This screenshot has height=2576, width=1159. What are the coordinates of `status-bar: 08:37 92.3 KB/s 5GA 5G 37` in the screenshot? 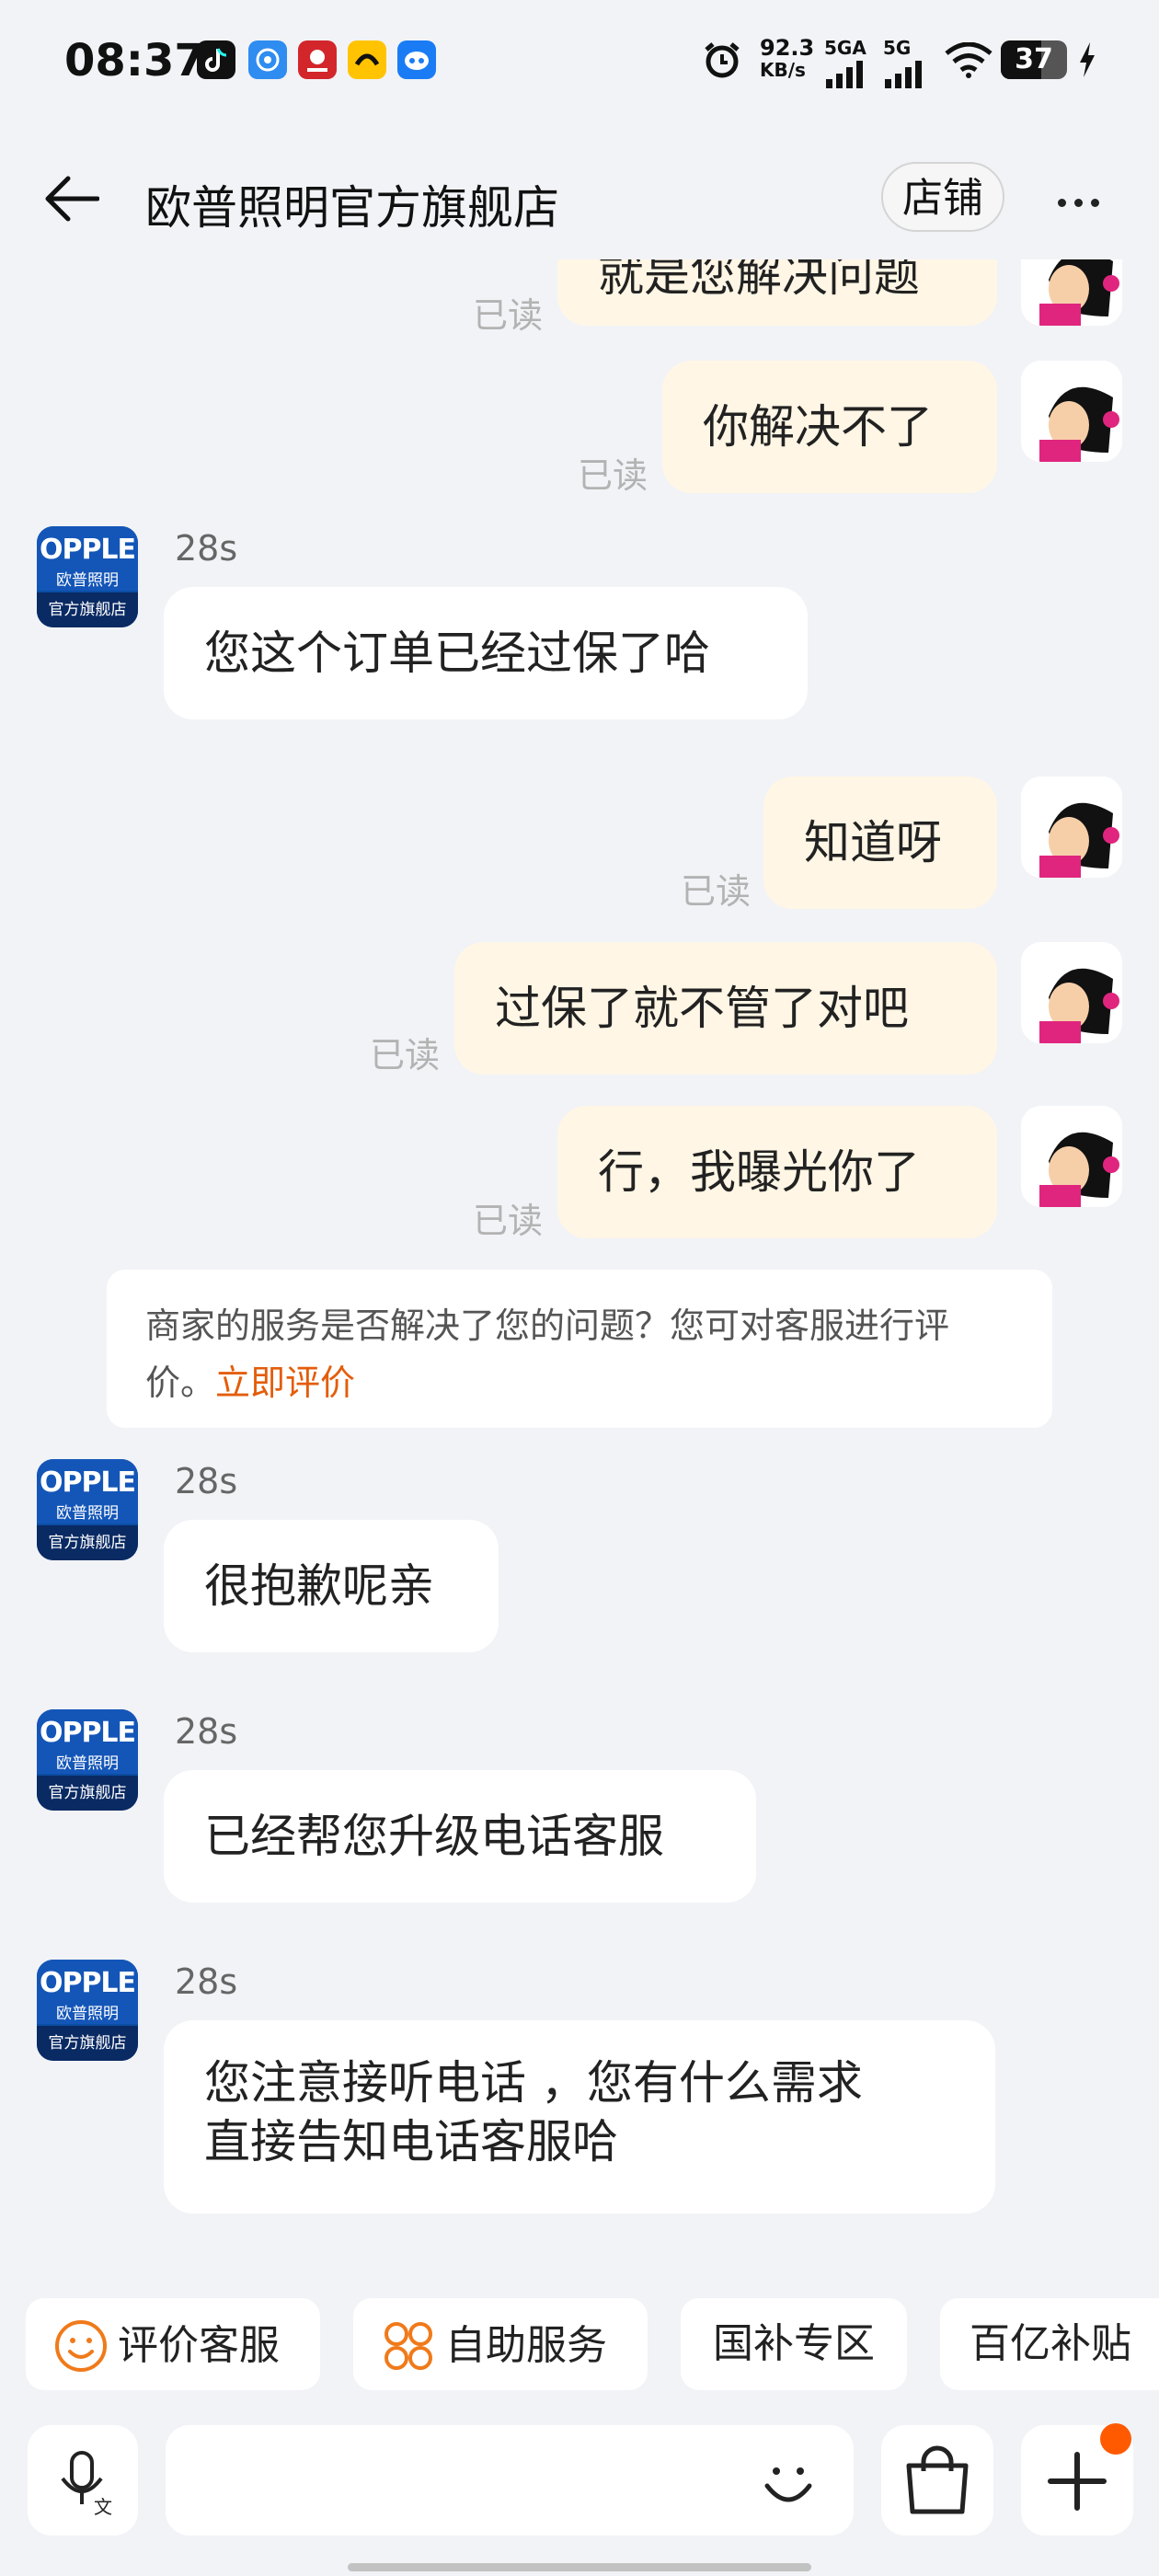 It's located at (579, 64).